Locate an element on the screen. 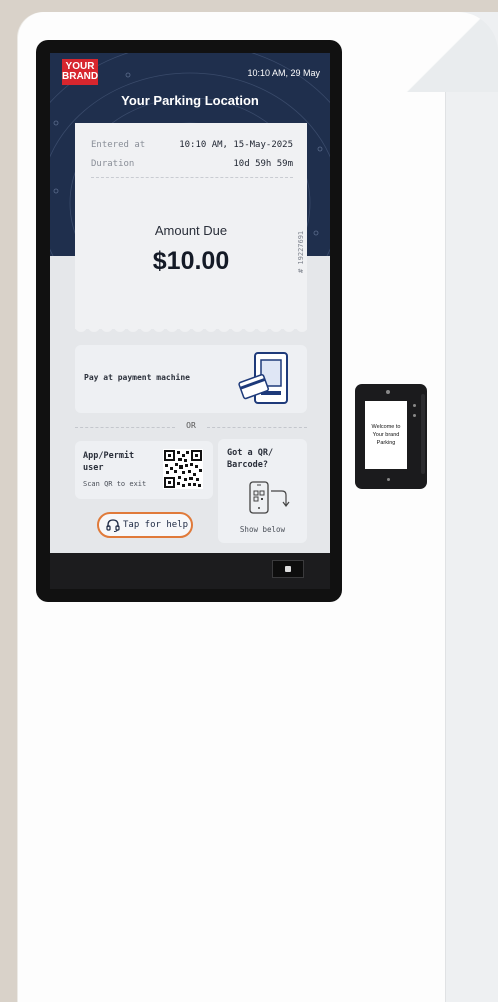 The image size is (498, 1002). or-text: OR is located at coordinates (191, 425).